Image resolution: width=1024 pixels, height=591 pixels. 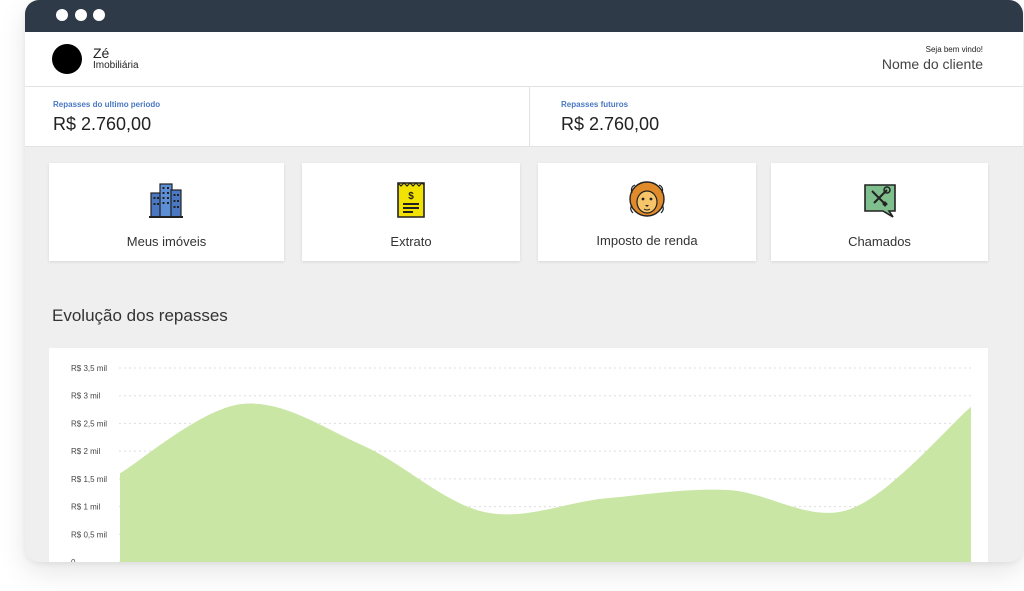 I want to click on lion-icon, so click(x=647, y=199).